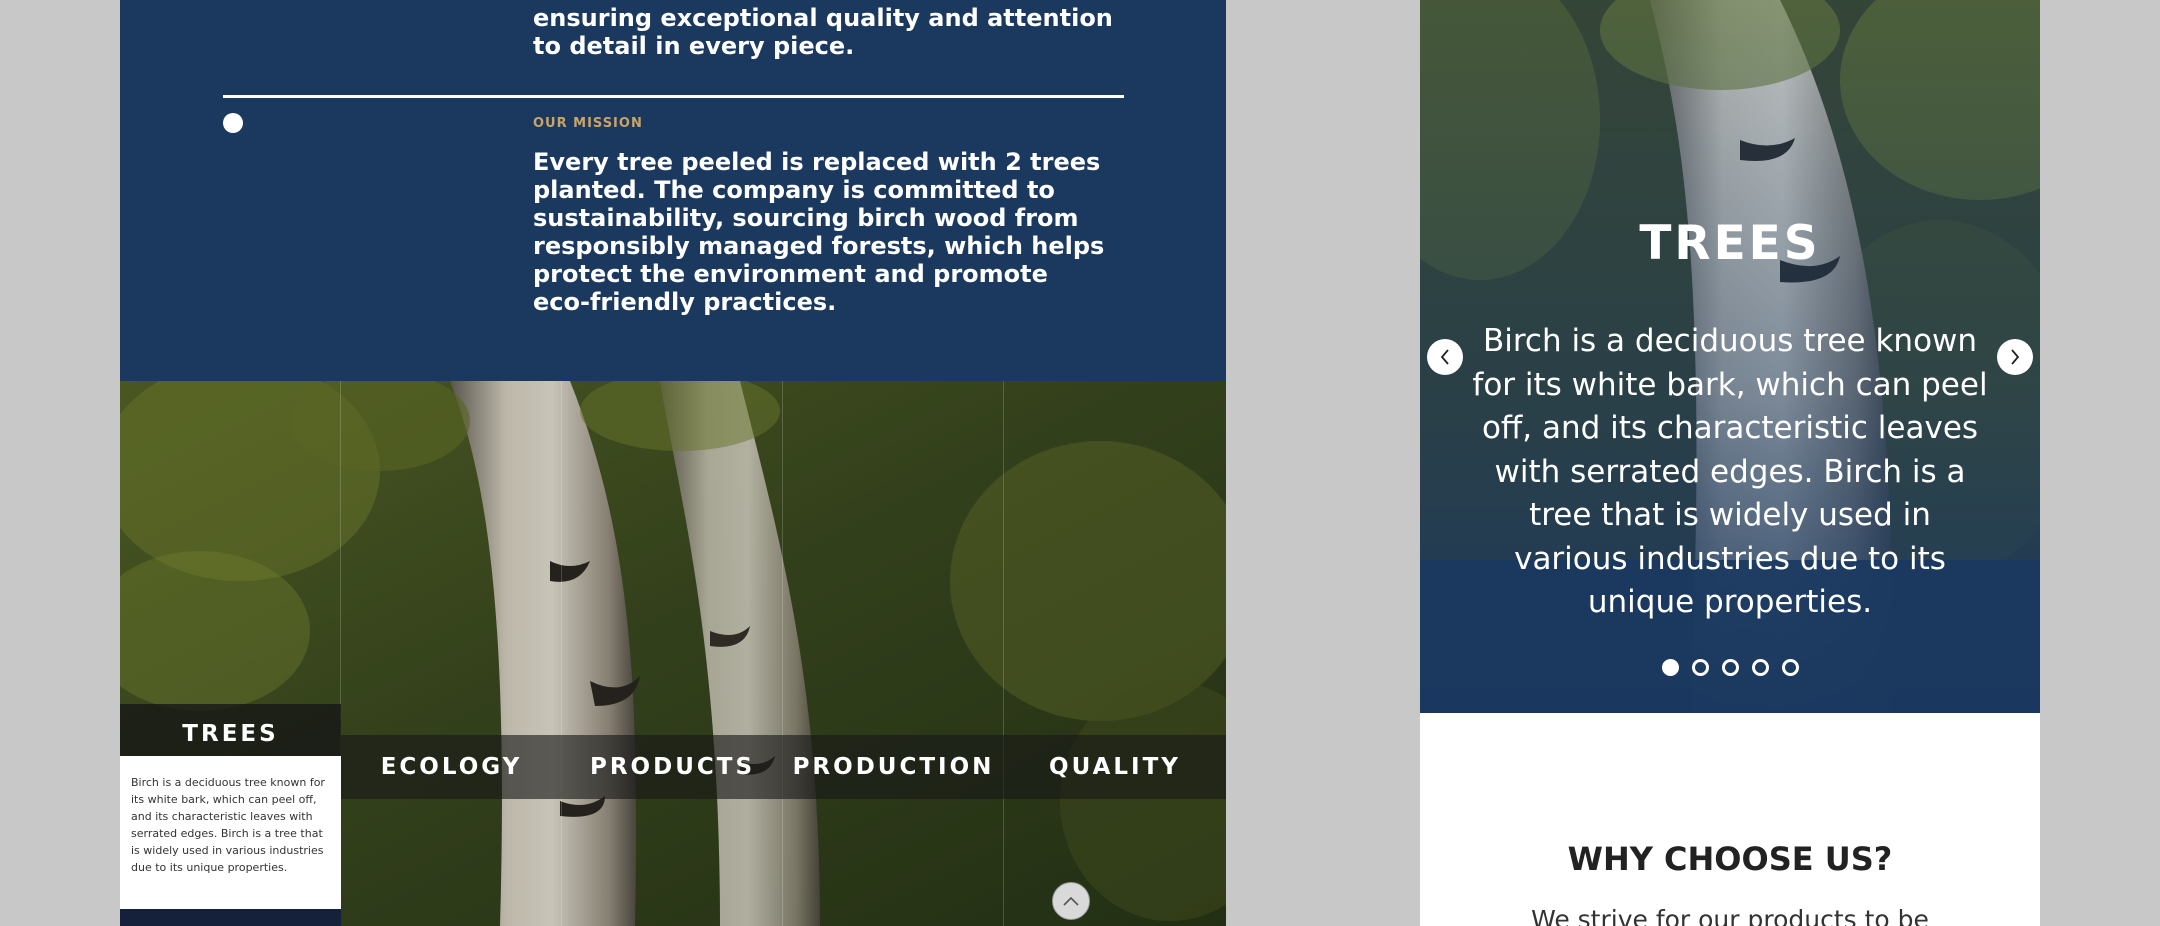 This screenshot has width=2160, height=926. What do you see at coordinates (451, 653) in the screenshot?
I see `category-ecology: ECOLOGY` at bounding box center [451, 653].